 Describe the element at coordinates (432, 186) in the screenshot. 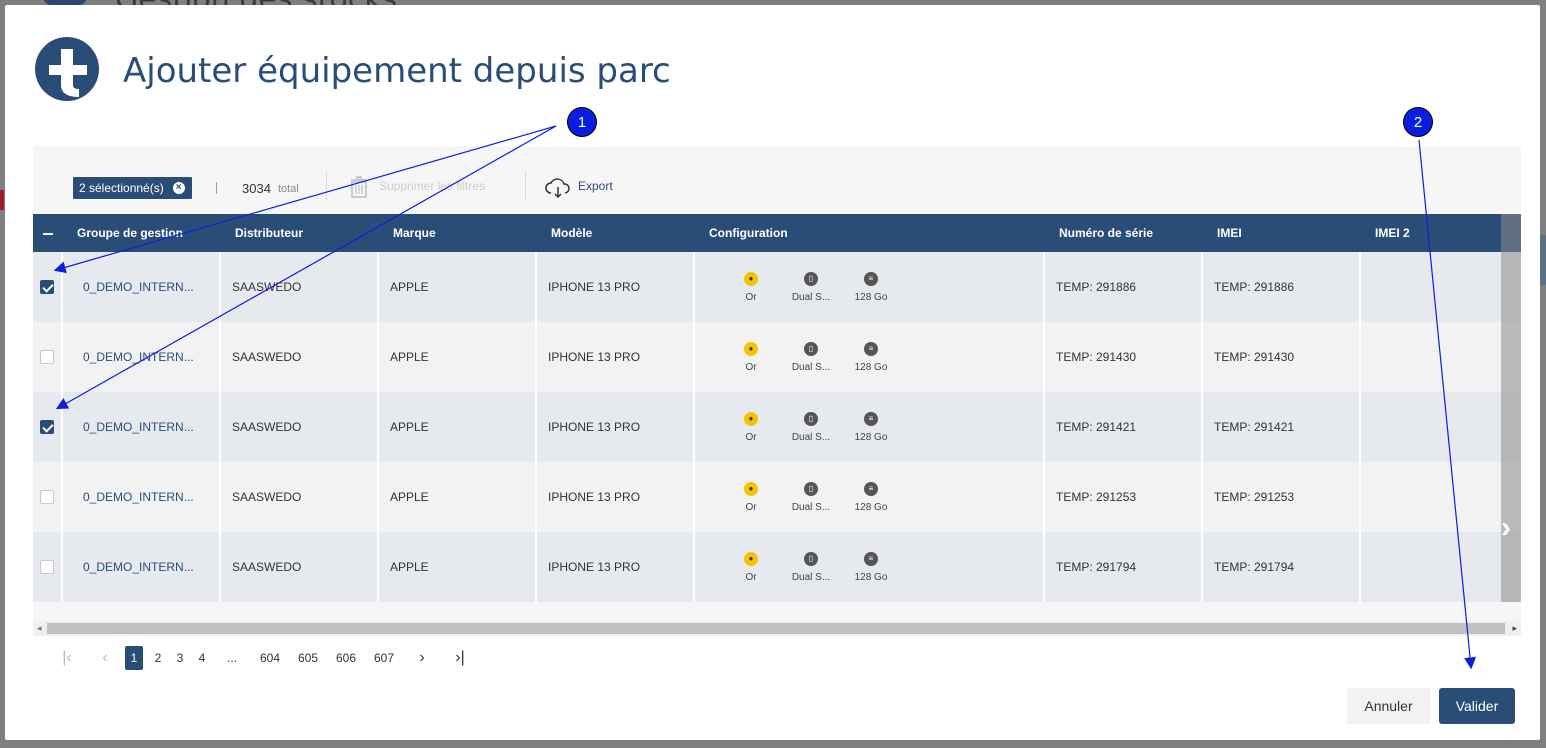

I see `clear-filters-button: Supprimer les filtres` at that location.